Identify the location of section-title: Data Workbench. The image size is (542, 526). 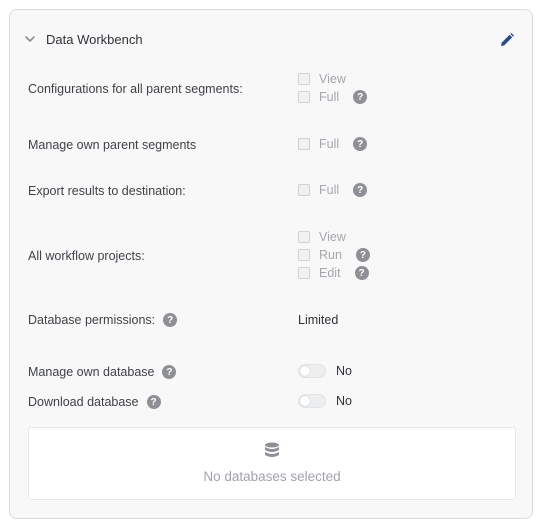
(94, 39).